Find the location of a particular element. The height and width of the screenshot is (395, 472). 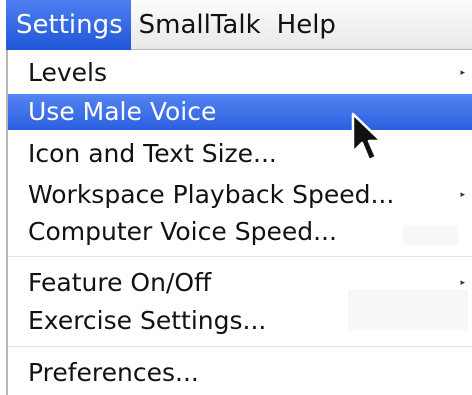

menu-item-use-male-voice: Use Male Voice is located at coordinates (240, 112).